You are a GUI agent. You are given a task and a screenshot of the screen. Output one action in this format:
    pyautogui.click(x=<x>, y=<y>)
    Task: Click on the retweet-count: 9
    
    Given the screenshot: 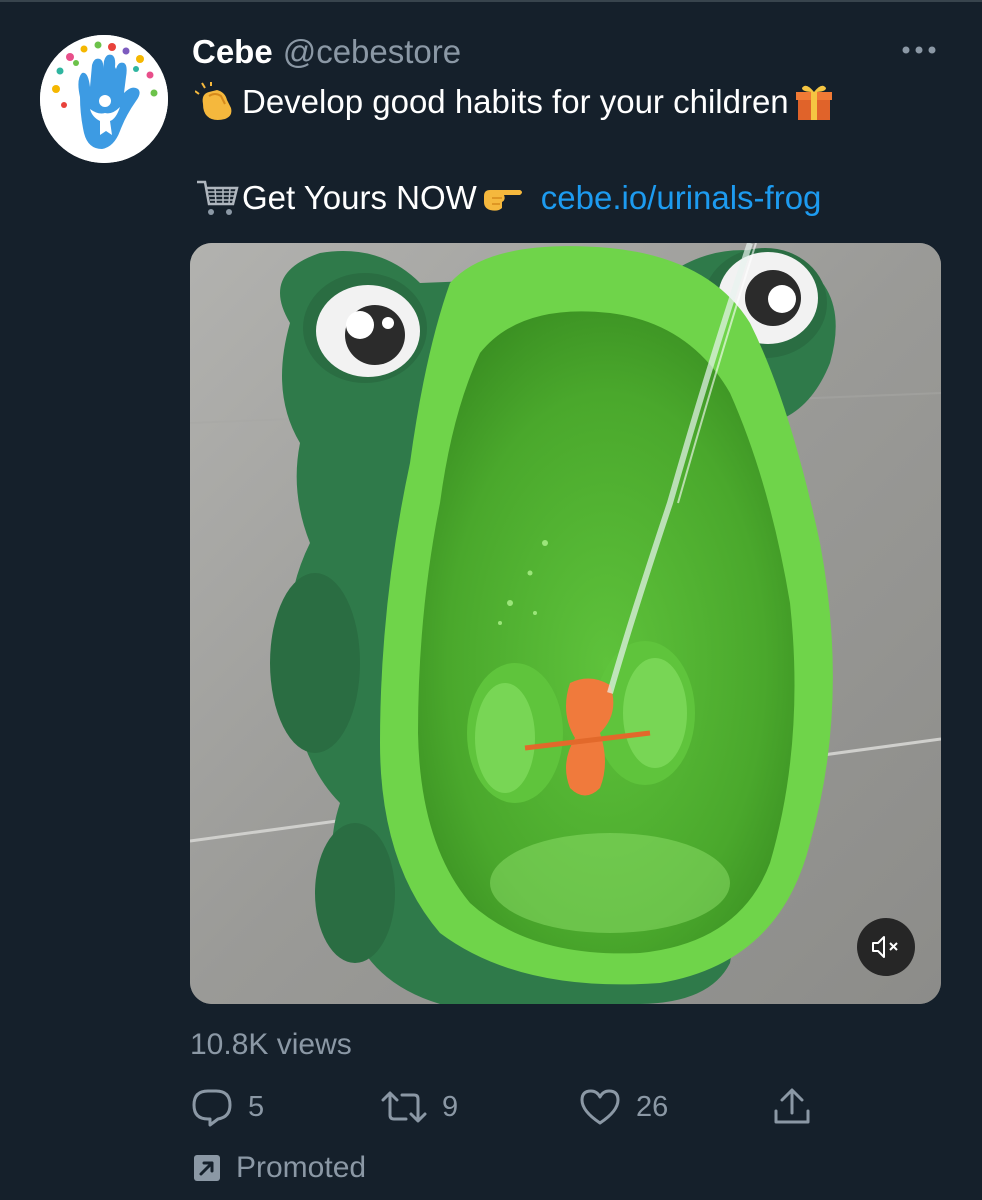 What is the action you would take?
    pyautogui.click(x=450, y=1106)
    